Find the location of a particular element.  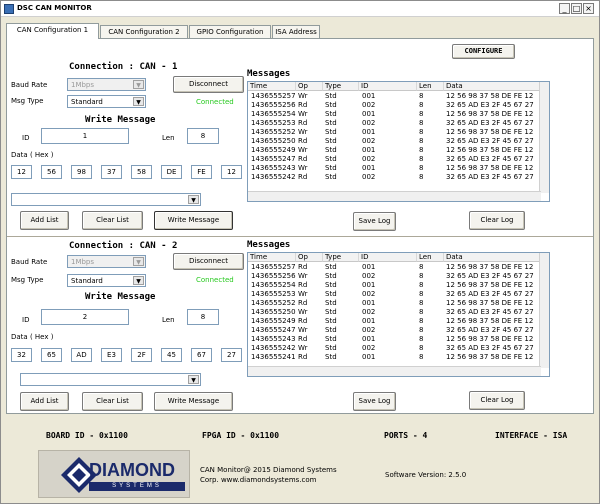

tab-can-configuration-2: CAN Configuration 2 is located at coordinates (144, 32).